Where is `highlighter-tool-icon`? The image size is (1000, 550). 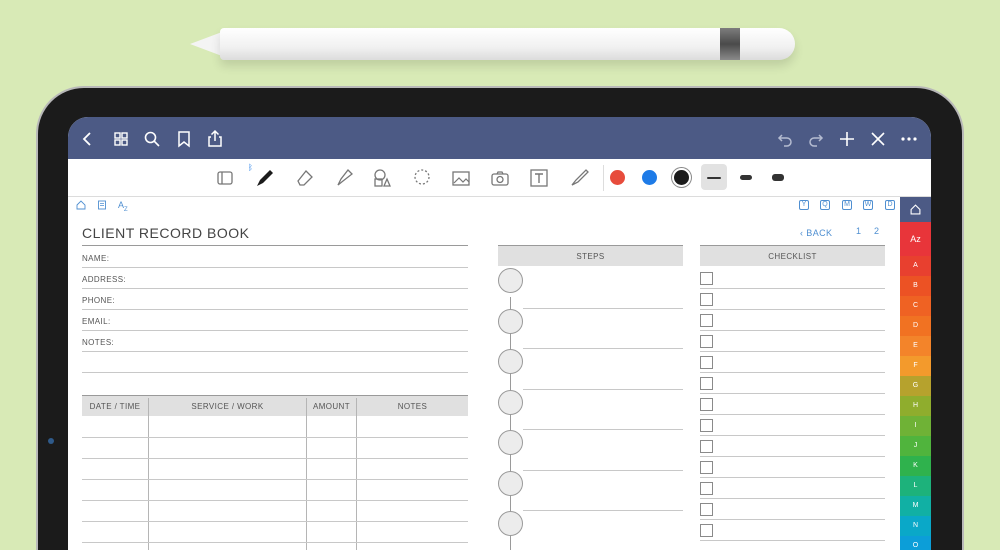
highlighter-tool-icon is located at coordinates (344, 178).